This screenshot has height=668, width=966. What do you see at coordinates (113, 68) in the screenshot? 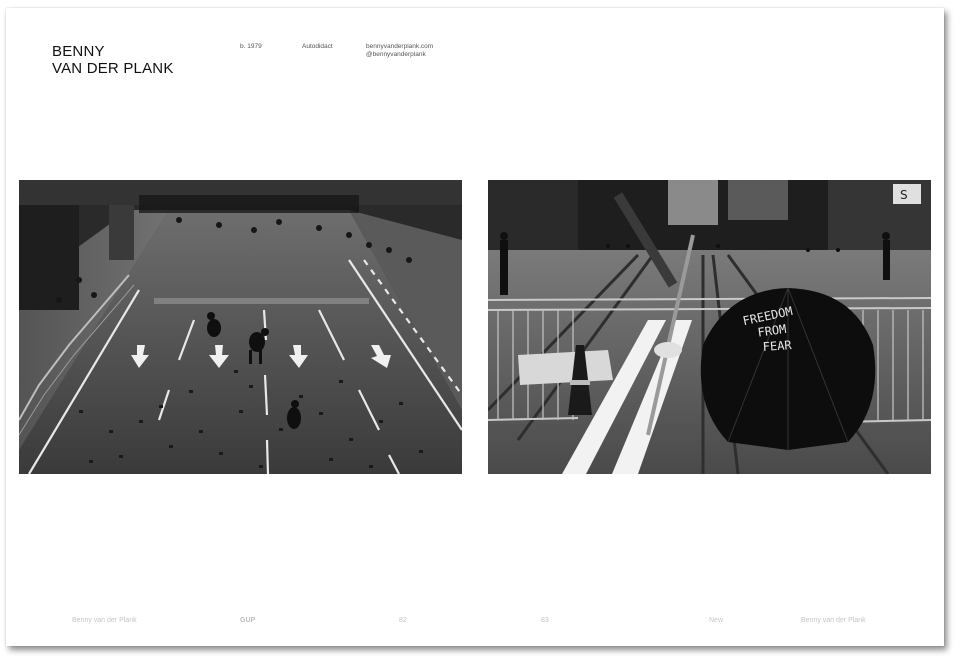
I see `name-line-2: VAN DER PLANK` at bounding box center [113, 68].